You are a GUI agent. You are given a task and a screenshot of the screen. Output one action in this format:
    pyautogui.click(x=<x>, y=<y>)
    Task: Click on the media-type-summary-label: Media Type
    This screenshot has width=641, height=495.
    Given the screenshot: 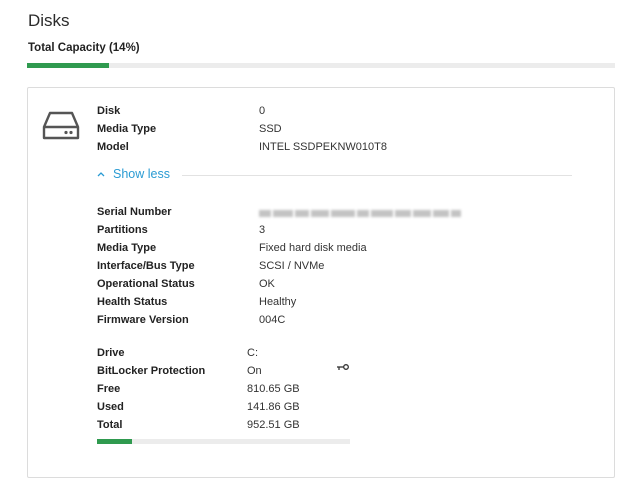 What is the action you would take?
    pyautogui.click(x=127, y=129)
    